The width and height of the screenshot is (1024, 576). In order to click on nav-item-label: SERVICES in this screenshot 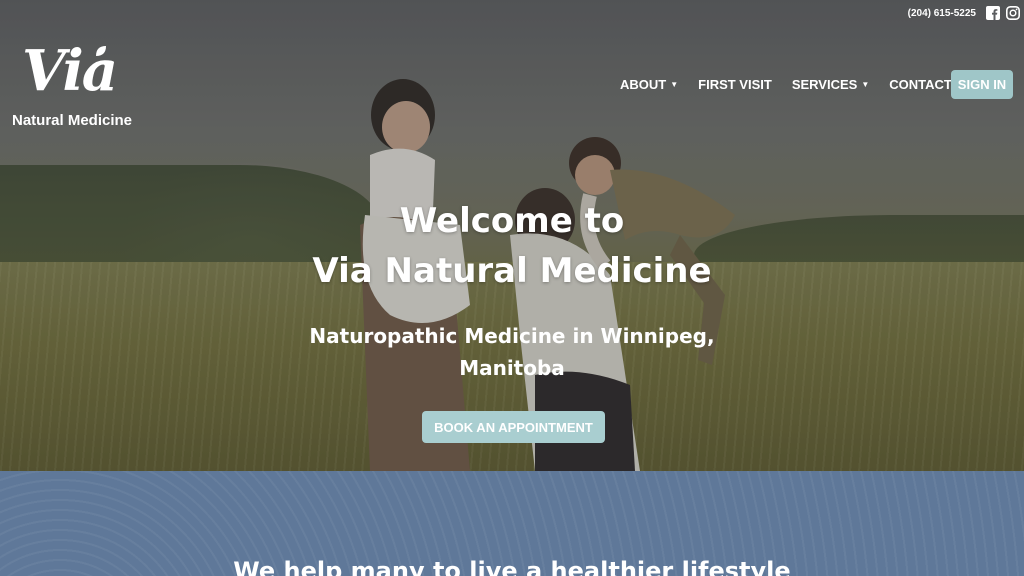, I will do `click(824, 84)`.